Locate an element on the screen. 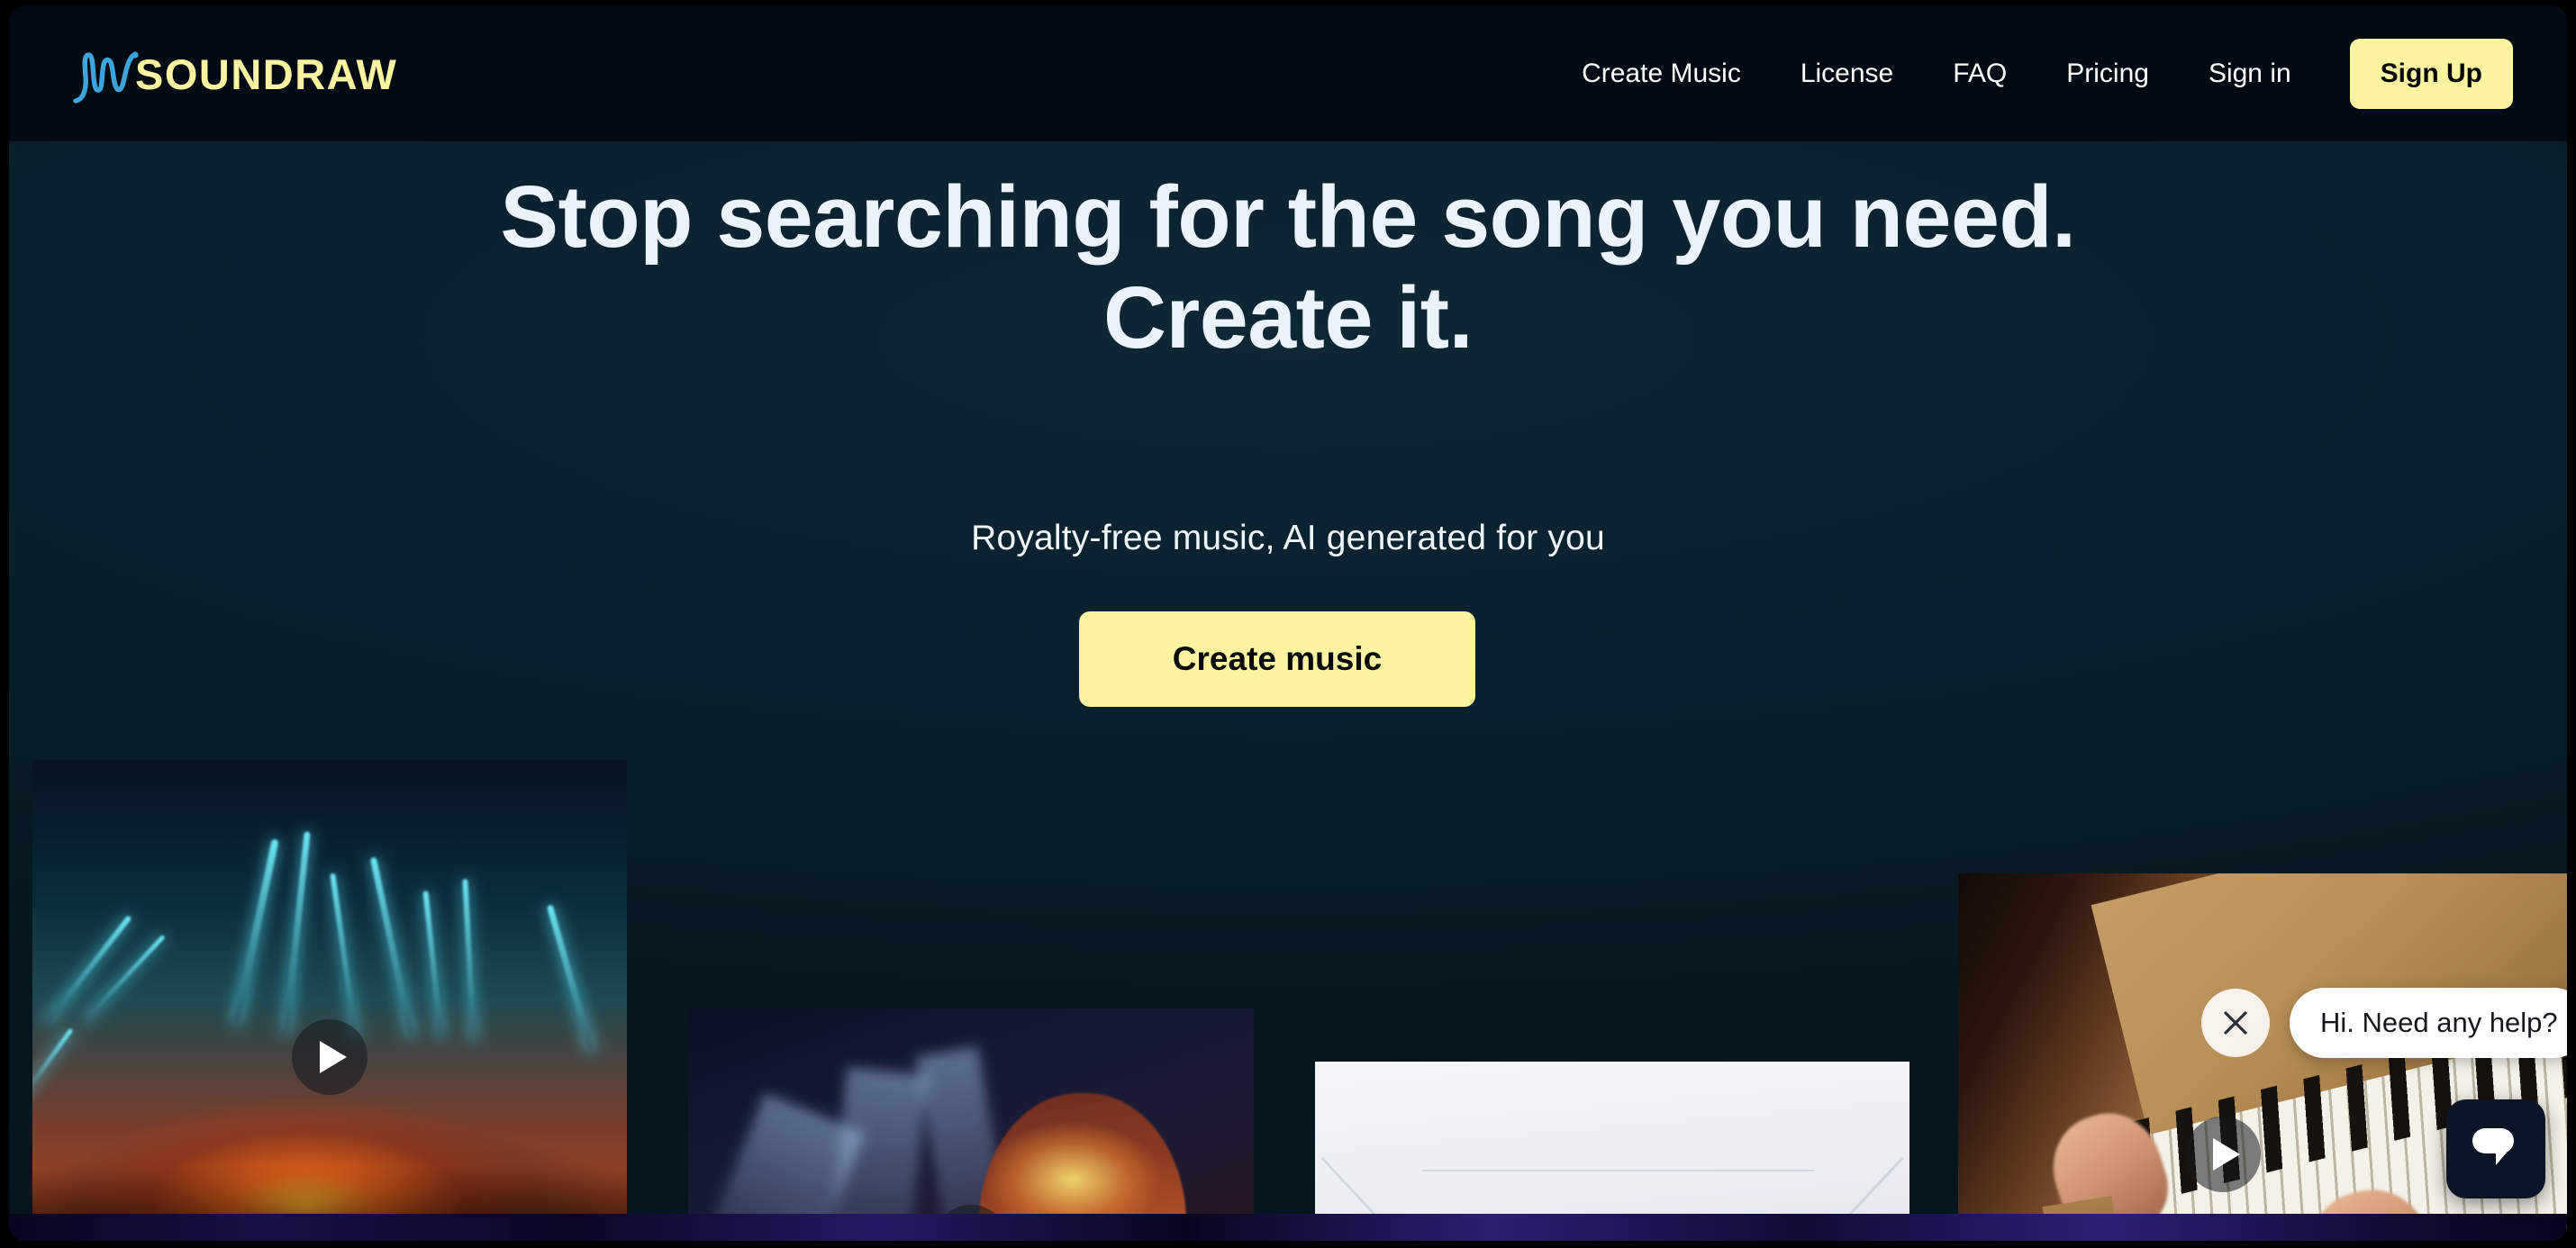 Image resolution: width=2576 pixels, height=1248 pixels. video-thumbnail-concert-lasers is located at coordinates (329, 1001).